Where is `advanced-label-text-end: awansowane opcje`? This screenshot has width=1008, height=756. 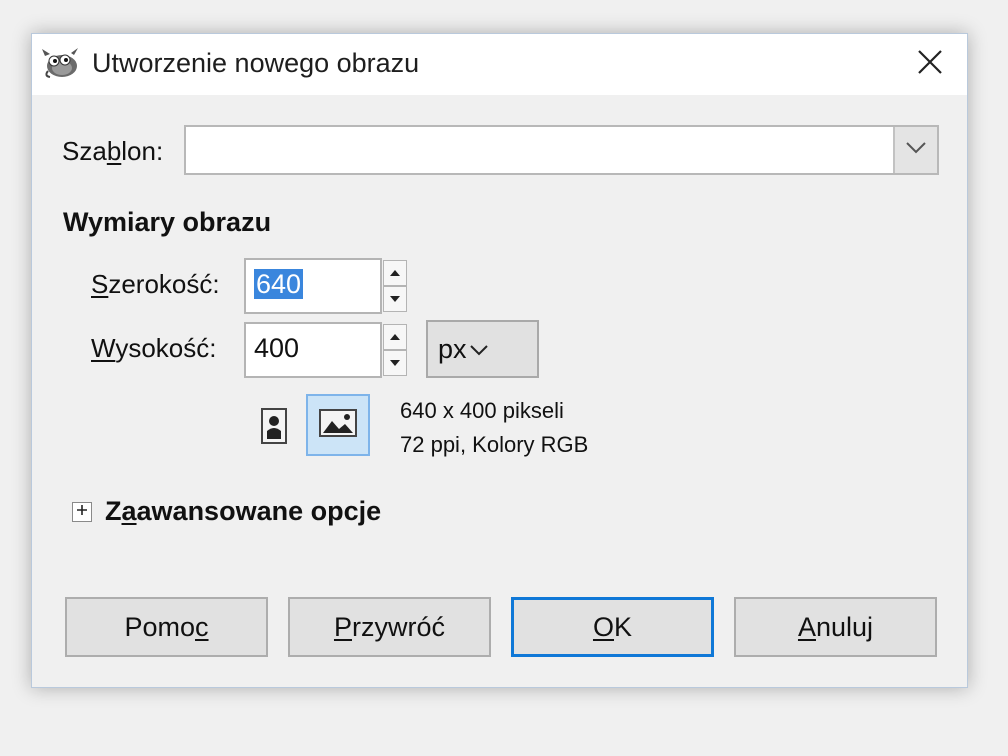
advanced-label-text-end: awansowane opcje is located at coordinates (259, 511).